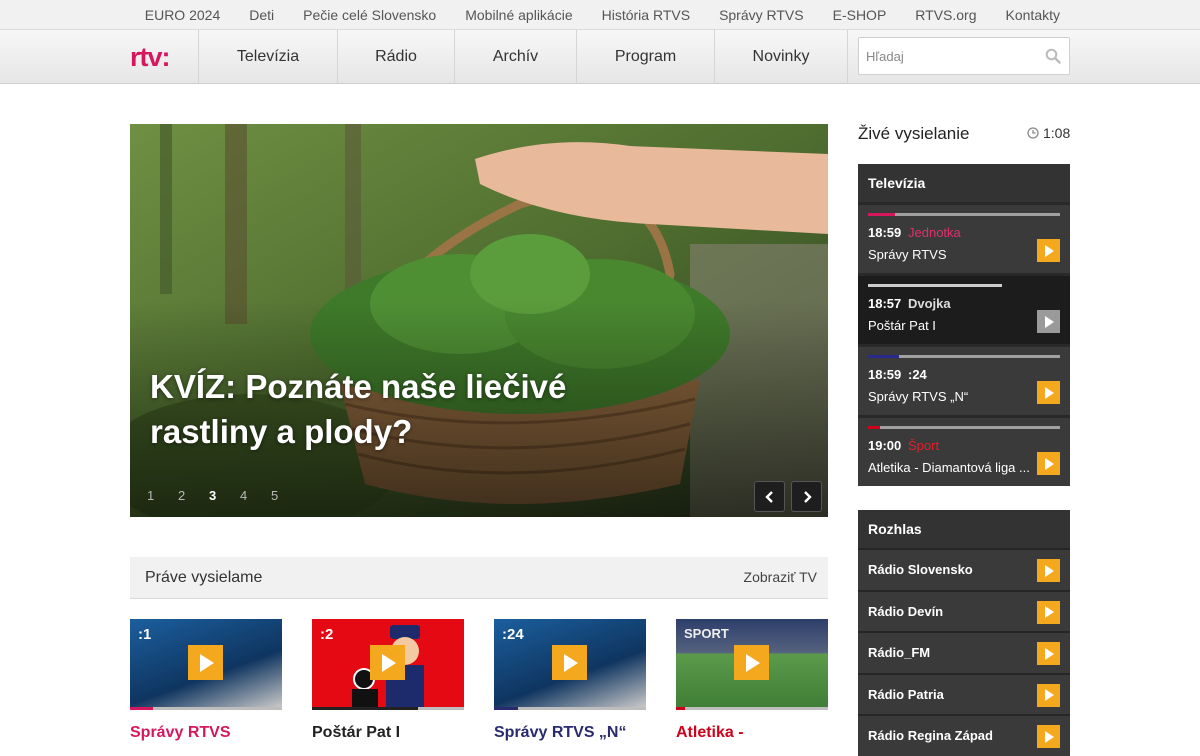  What do you see at coordinates (255, 495) in the screenshot?
I see `slide-dot-4: 4` at bounding box center [255, 495].